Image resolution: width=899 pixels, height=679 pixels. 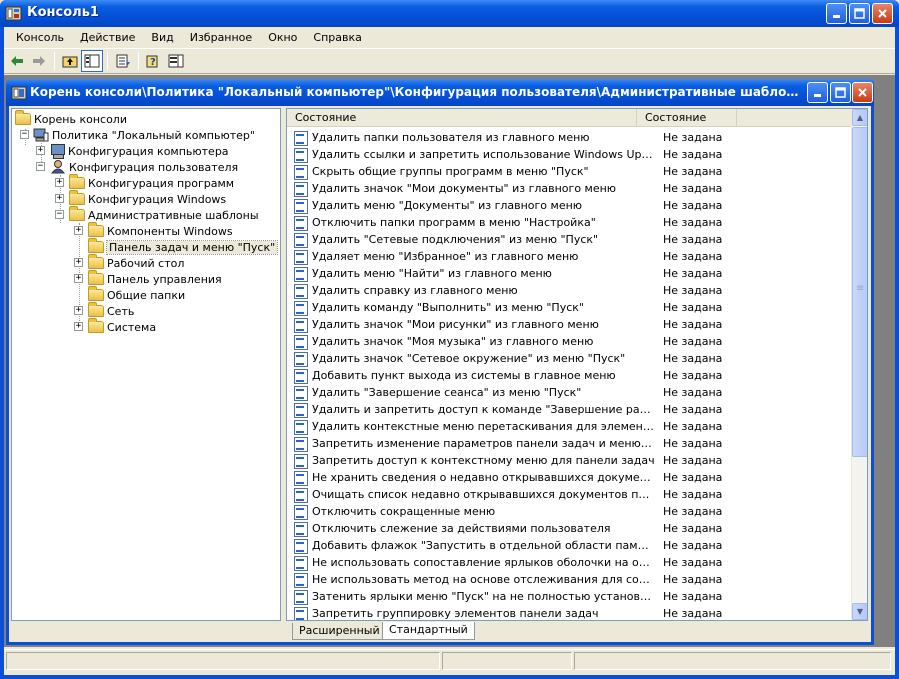 What do you see at coordinates (139, 151) in the screenshot?
I see `tree-item-computer-config: Конфигурация компьютера` at bounding box center [139, 151].